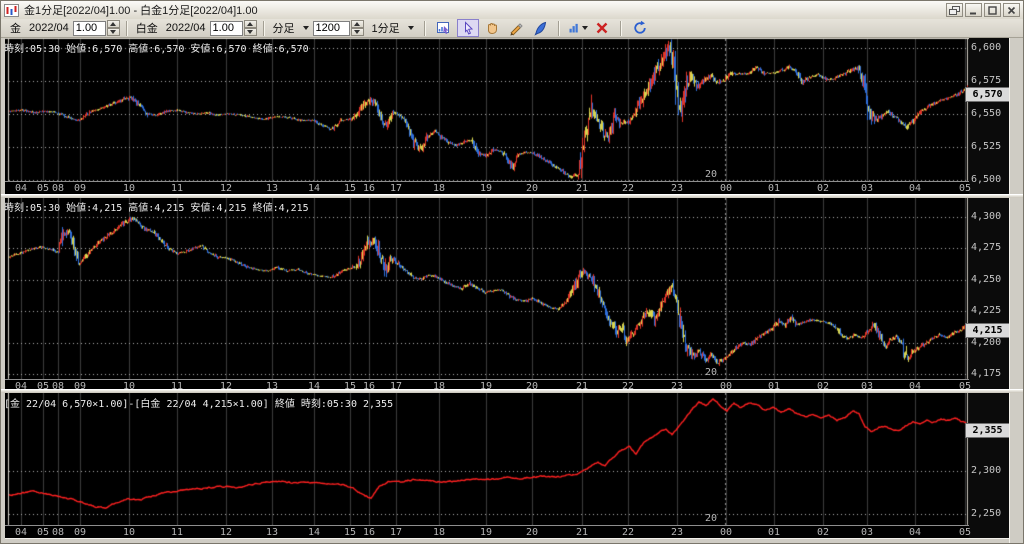 This screenshot has height=544, width=1024. I want to click on hand-pan-icon, so click(492, 29).